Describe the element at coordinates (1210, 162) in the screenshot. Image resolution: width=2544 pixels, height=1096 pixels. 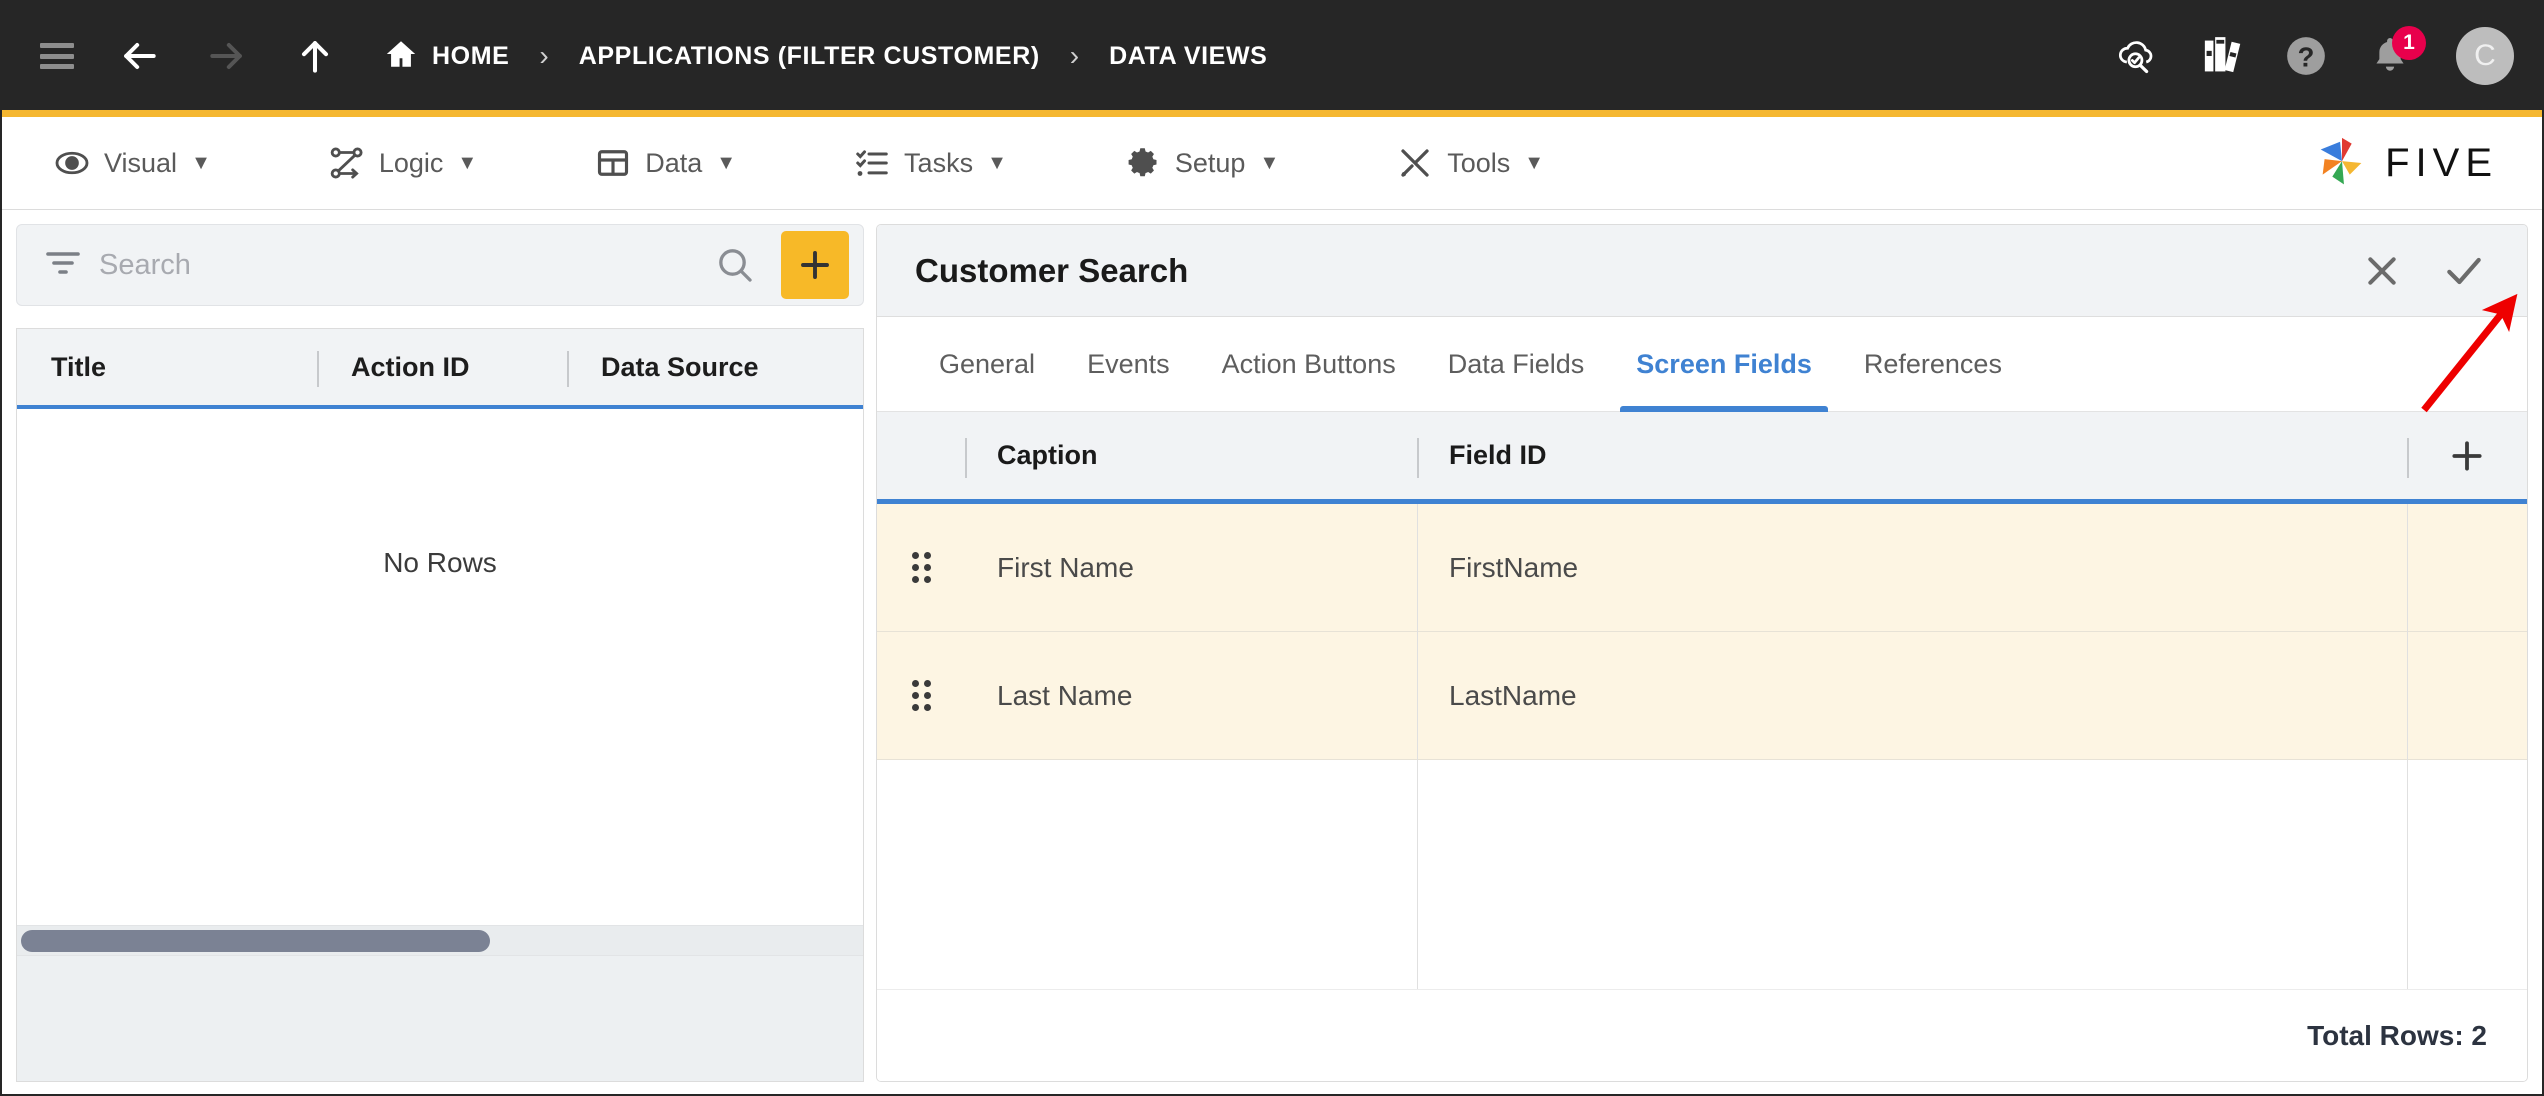
I see `menu-label-setup: Setup` at that location.